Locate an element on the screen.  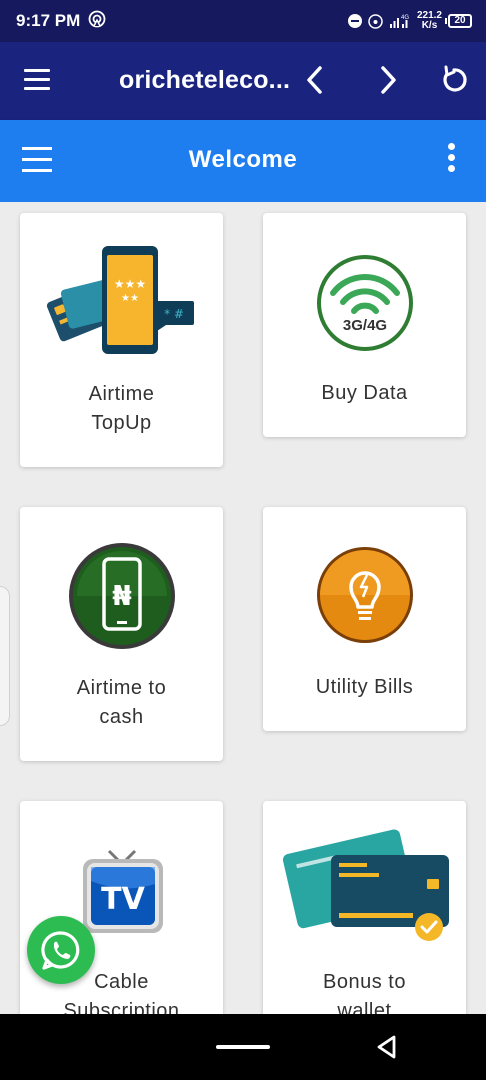
card-airtime-to-cash: ₦ Airtime to cash is located at coordinates (121, 634).